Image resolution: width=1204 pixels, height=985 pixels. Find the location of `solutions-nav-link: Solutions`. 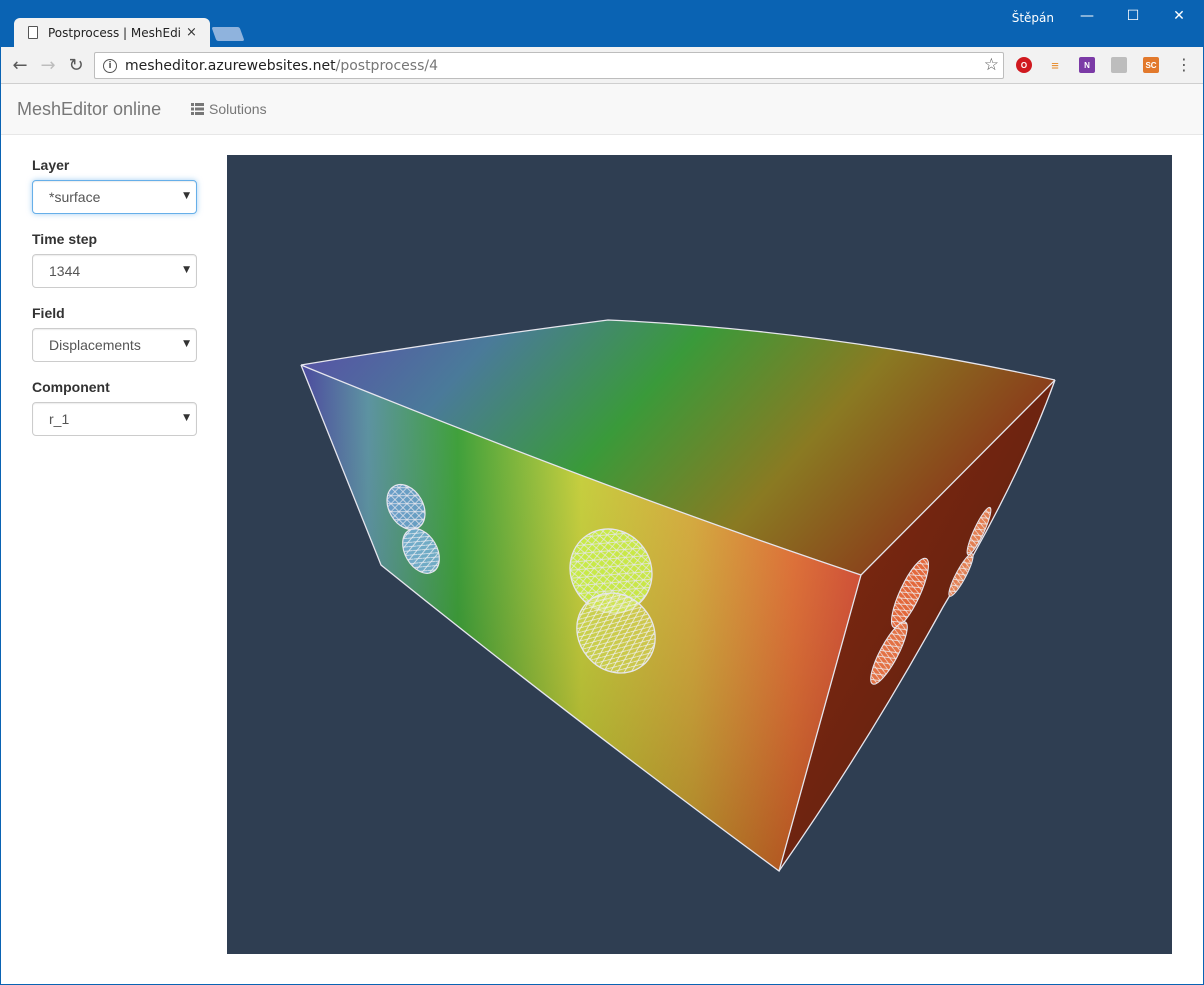

solutions-nav-link: Solutions is located at coordinates (229, 109).